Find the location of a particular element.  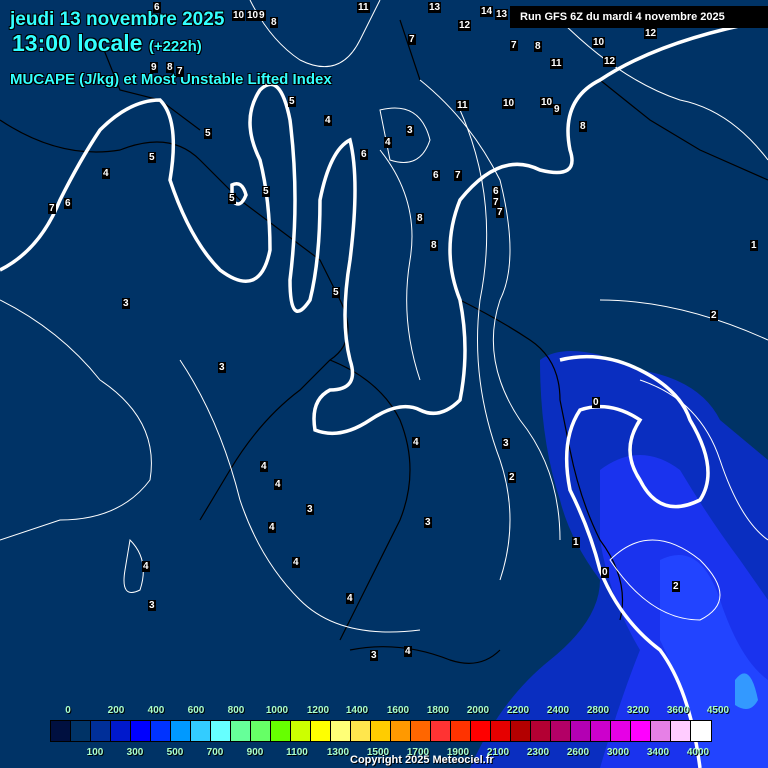

color-scale-legend is located at coordinates (381, 731).